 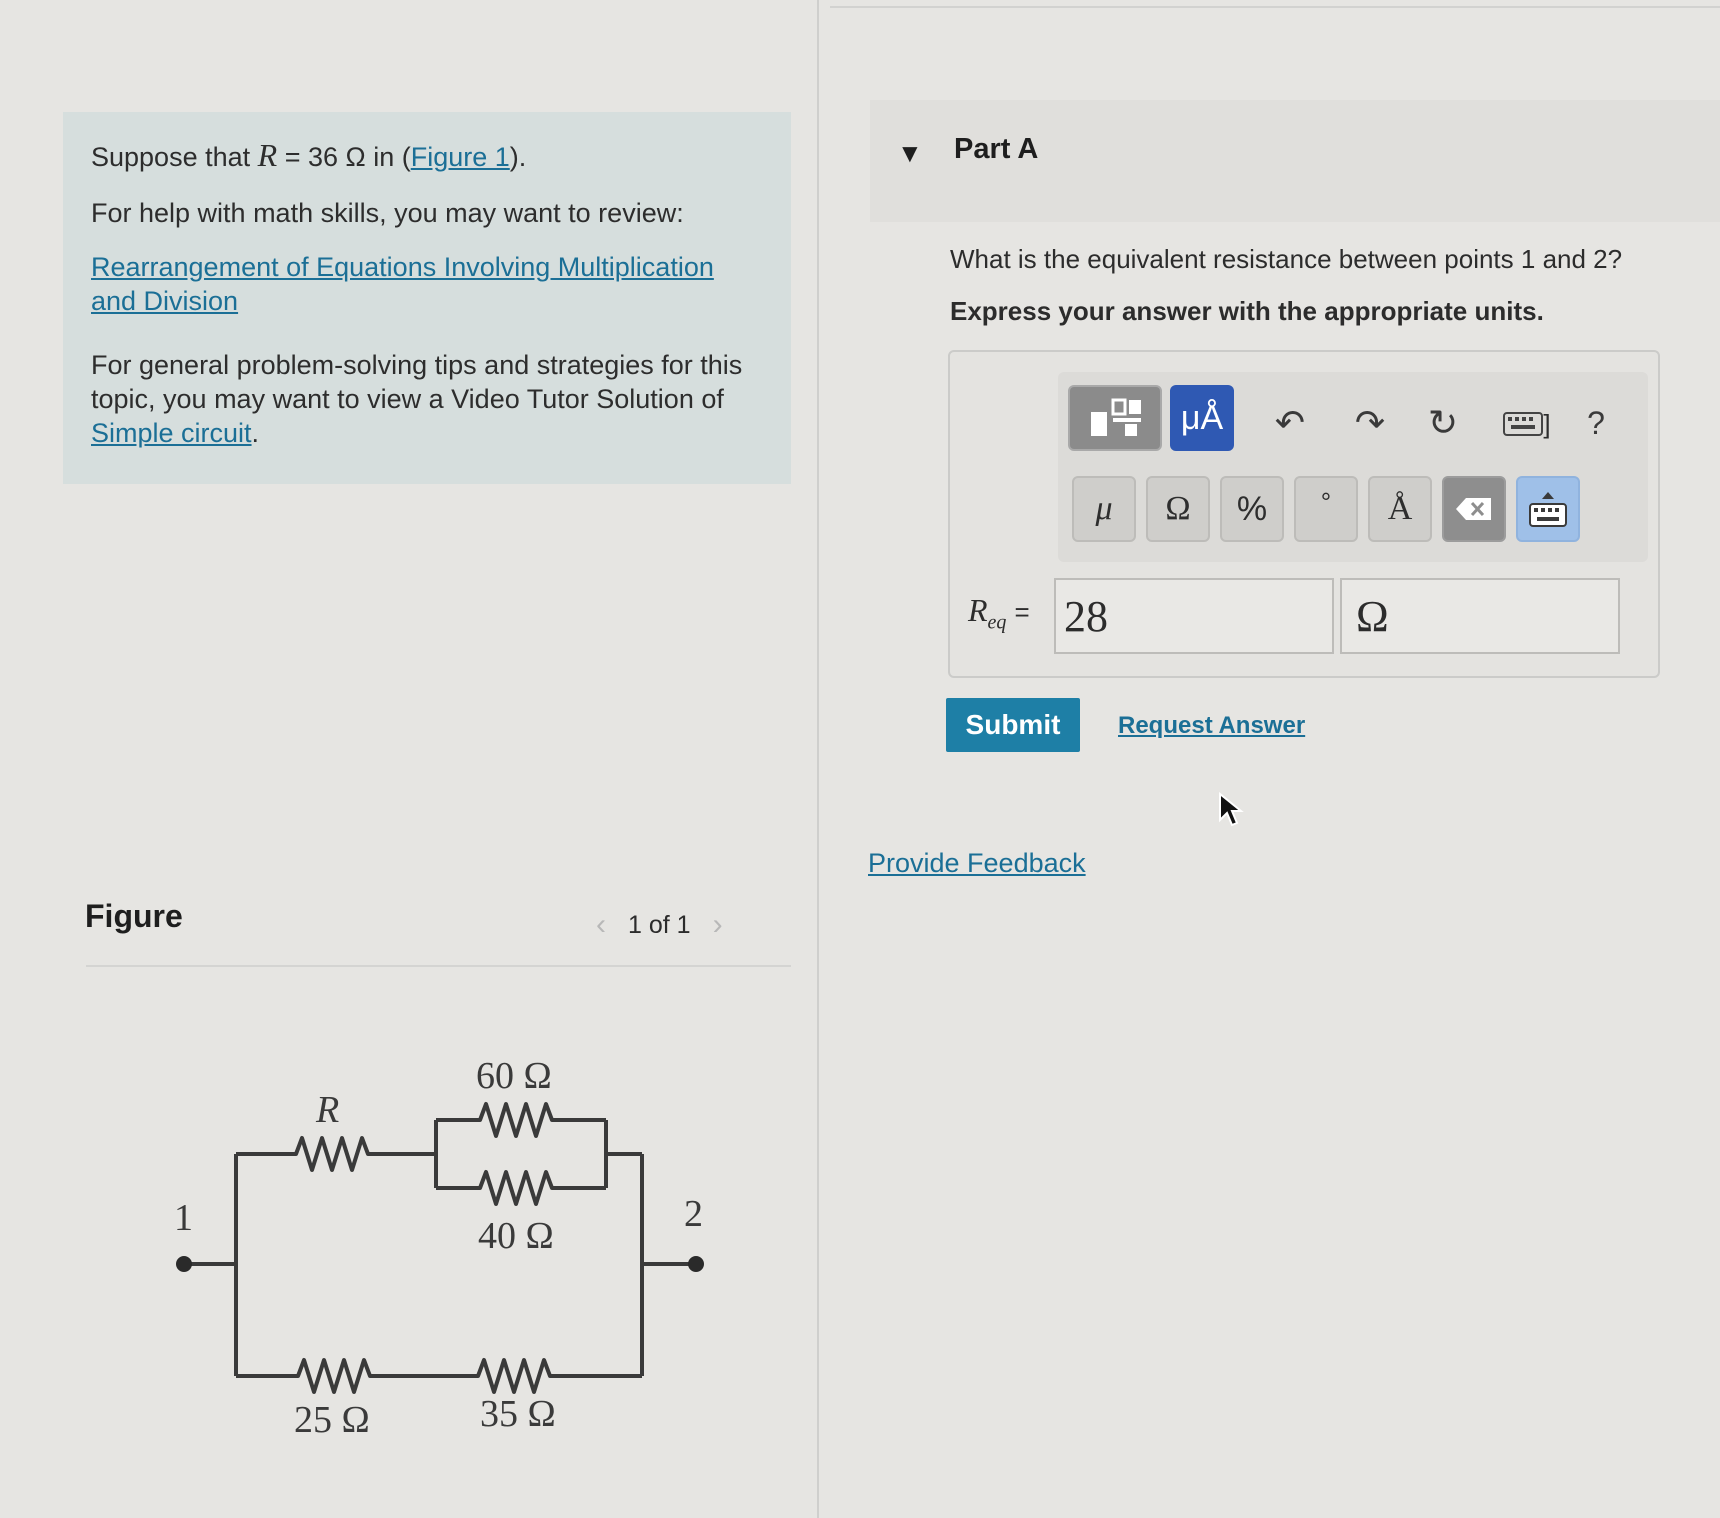 I want to click on answer-label: Req =, so click(x=999, y=613).